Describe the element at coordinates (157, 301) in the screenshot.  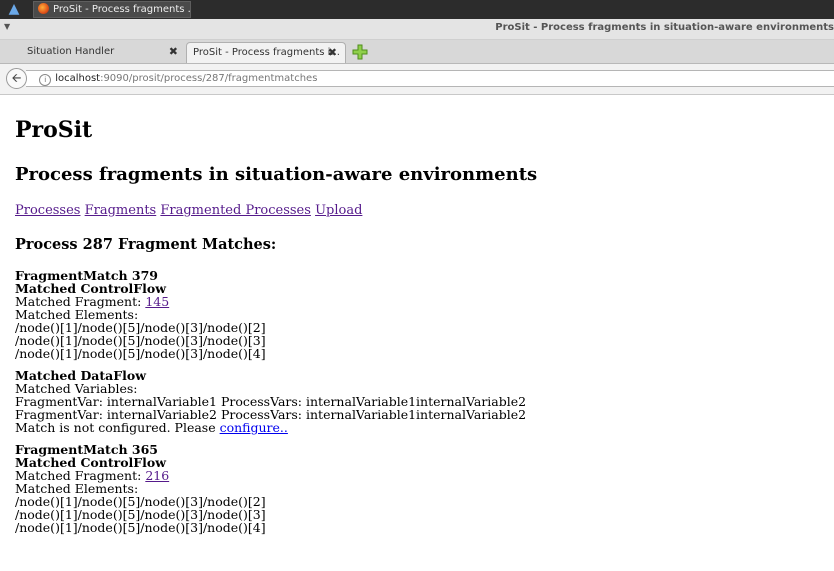
I see `matched-fragment-link: 145` at that location.